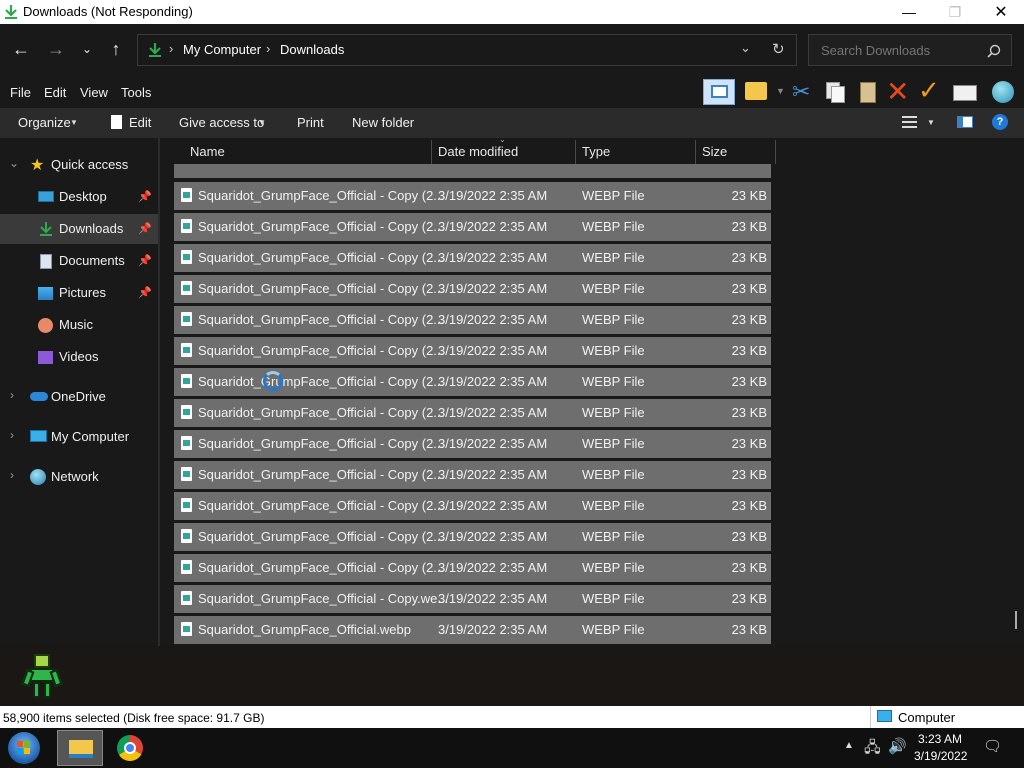 This screenshot has height=768, width=1024. What do you see at coordinates (145, 197) in the screenshot?
I see `pin-icon: 📌` at bounding box center [145, 197].